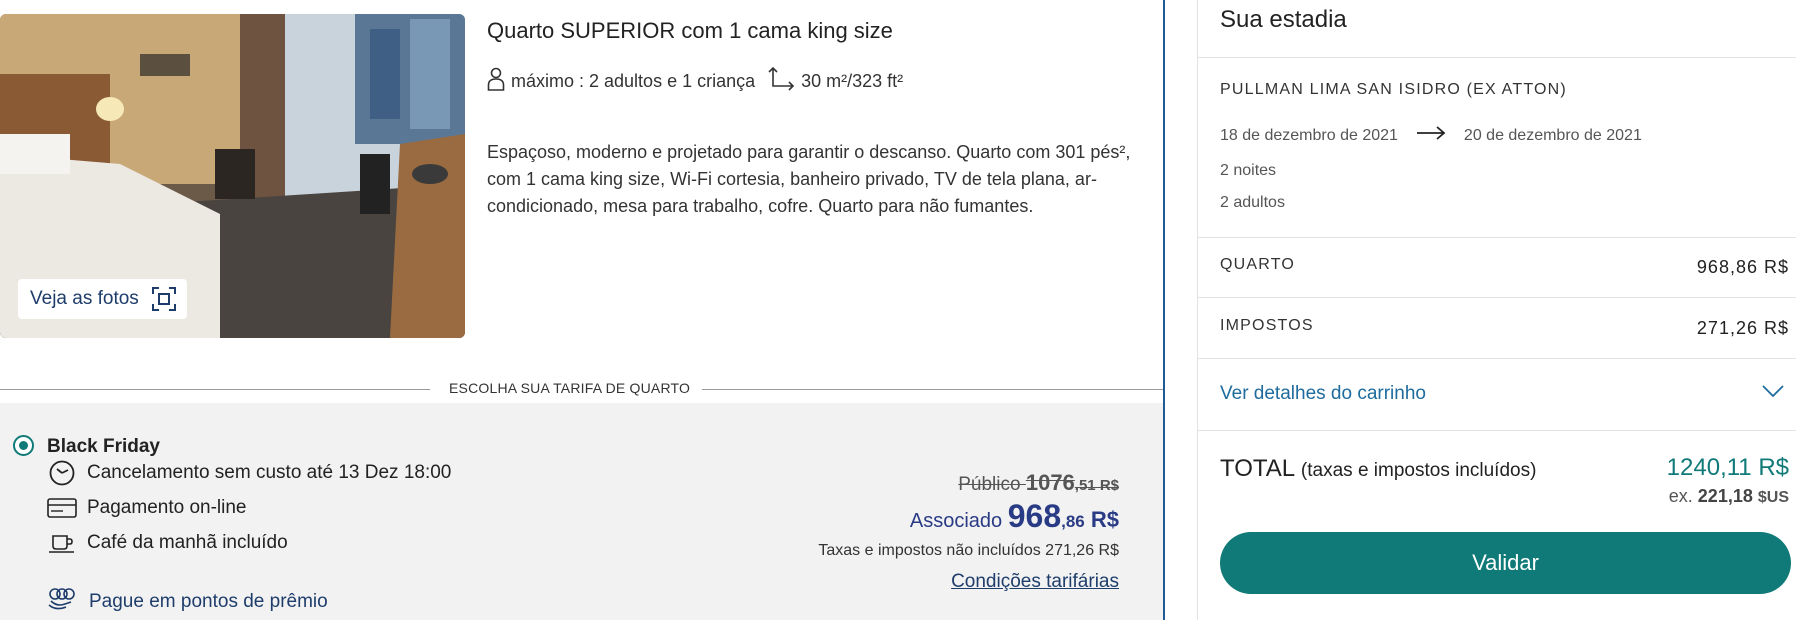 The height and width of the screenshot is (620, 1796). I want to click on person-icon, so click(496, 81).